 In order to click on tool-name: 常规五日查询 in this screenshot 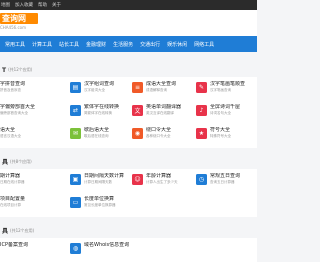, I will do `click(225, 176)`.